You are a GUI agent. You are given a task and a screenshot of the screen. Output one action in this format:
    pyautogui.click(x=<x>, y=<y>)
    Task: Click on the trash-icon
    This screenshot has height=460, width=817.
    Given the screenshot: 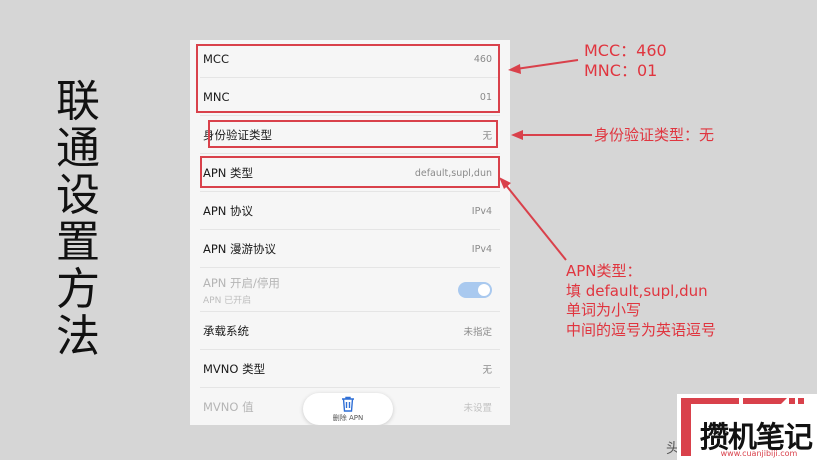 What is the action you would take?
    pyautogui.click(x=348, y=404)
    